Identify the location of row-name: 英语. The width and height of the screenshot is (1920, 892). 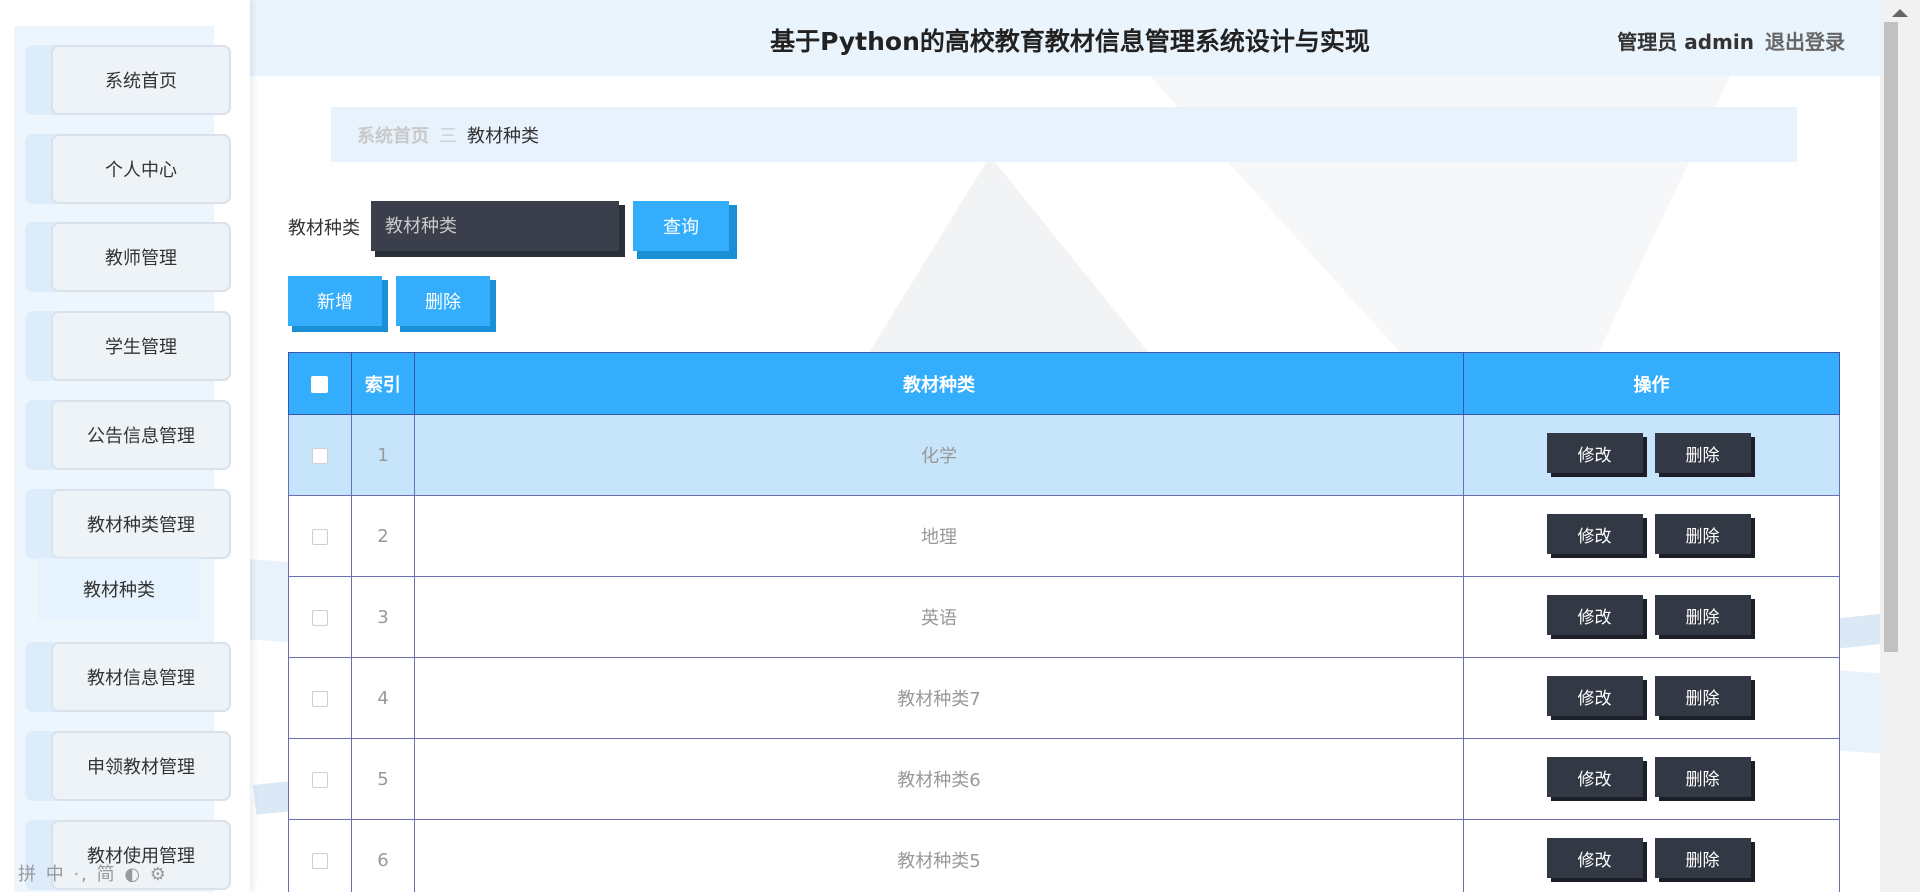
(939, 617).